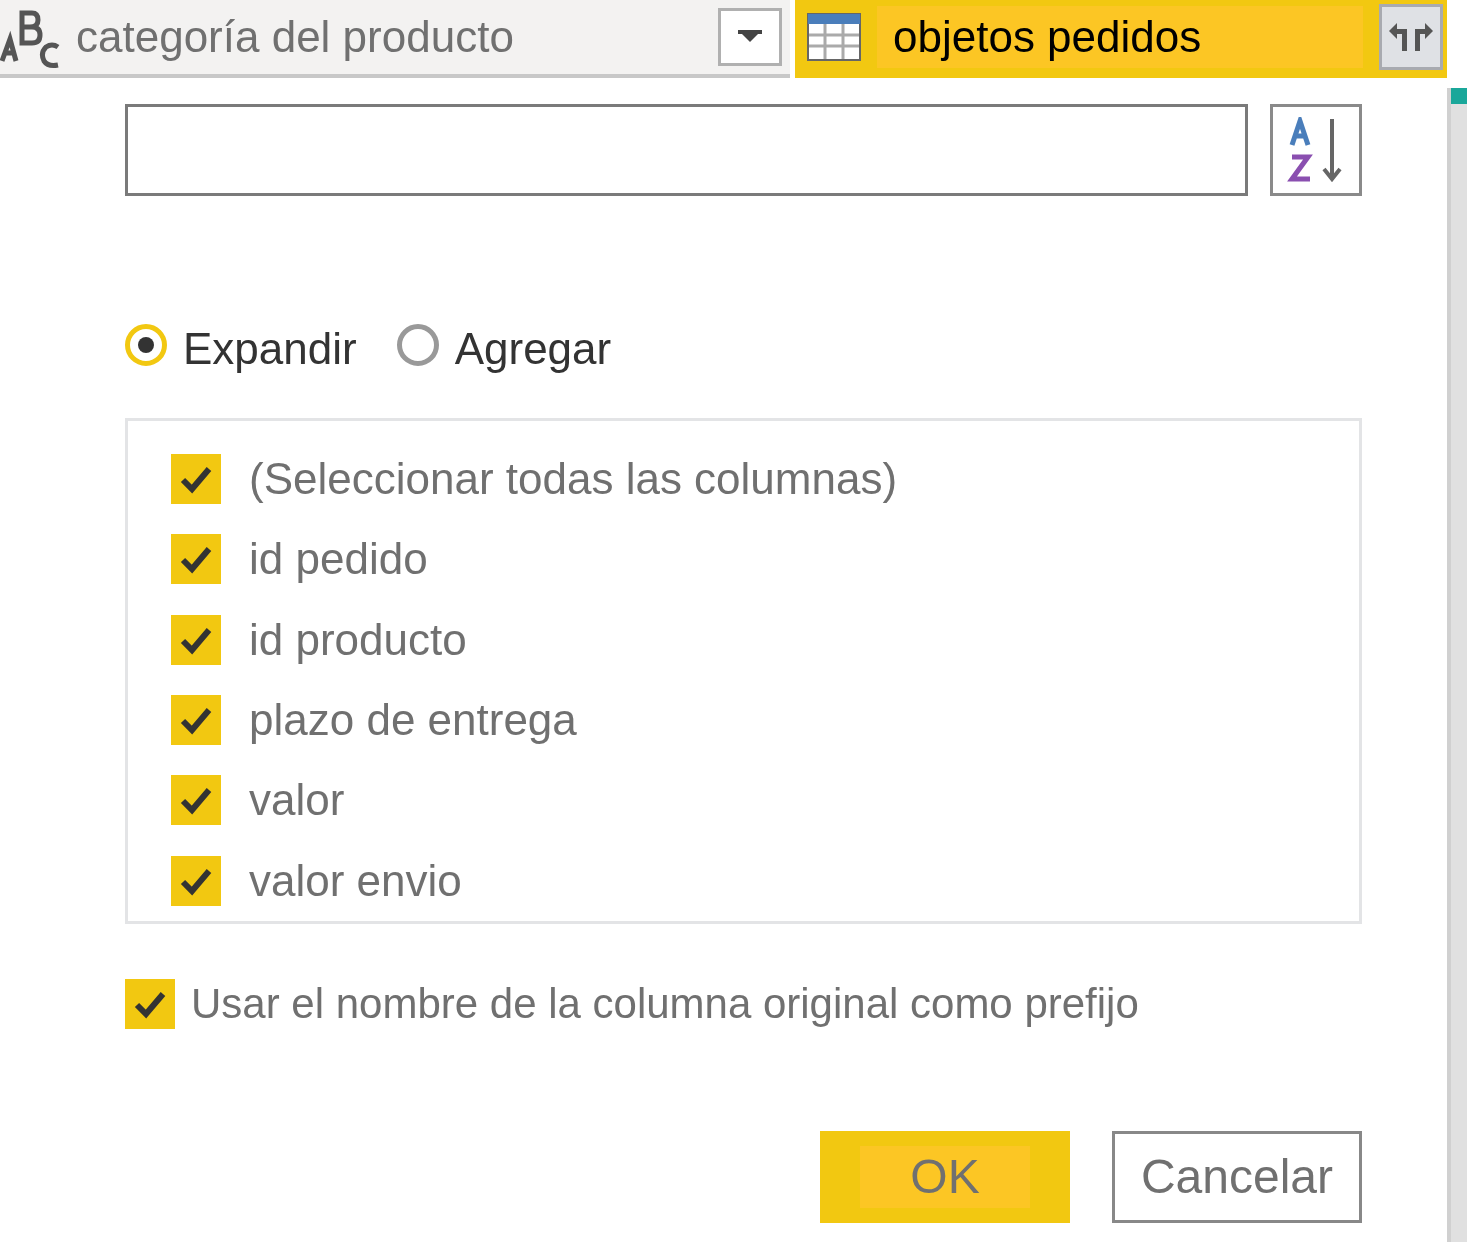 This screenshot has width=1467, height=1258. Describe the element at coordinates (358, 639) in the screenshot. I see `column-option: id producto` at that location.